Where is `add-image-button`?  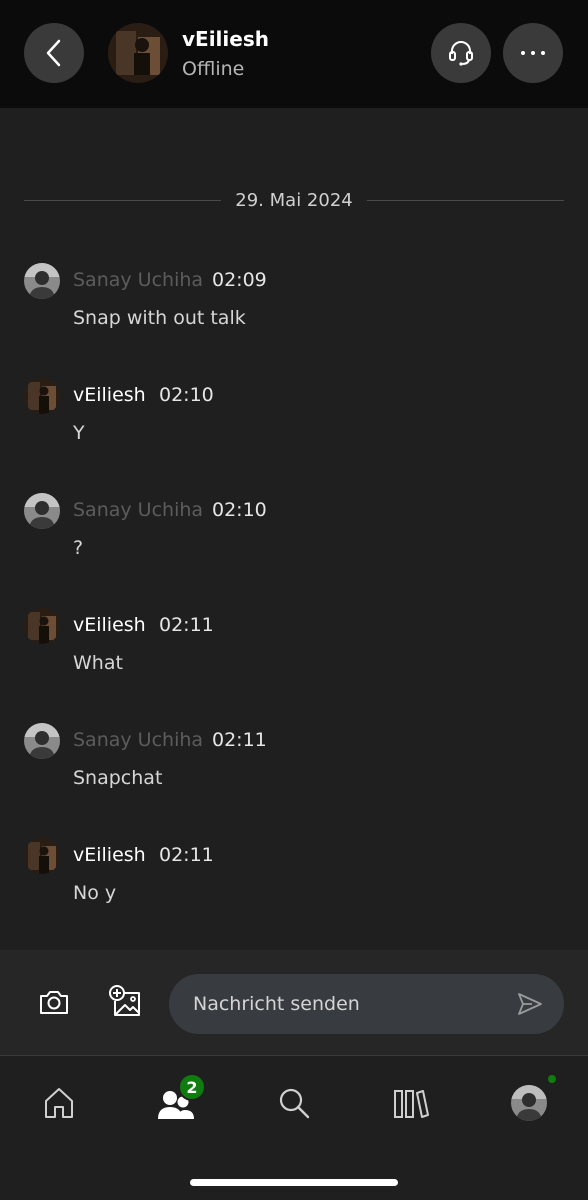
add-image-button is located at coordinates (126, 1002).